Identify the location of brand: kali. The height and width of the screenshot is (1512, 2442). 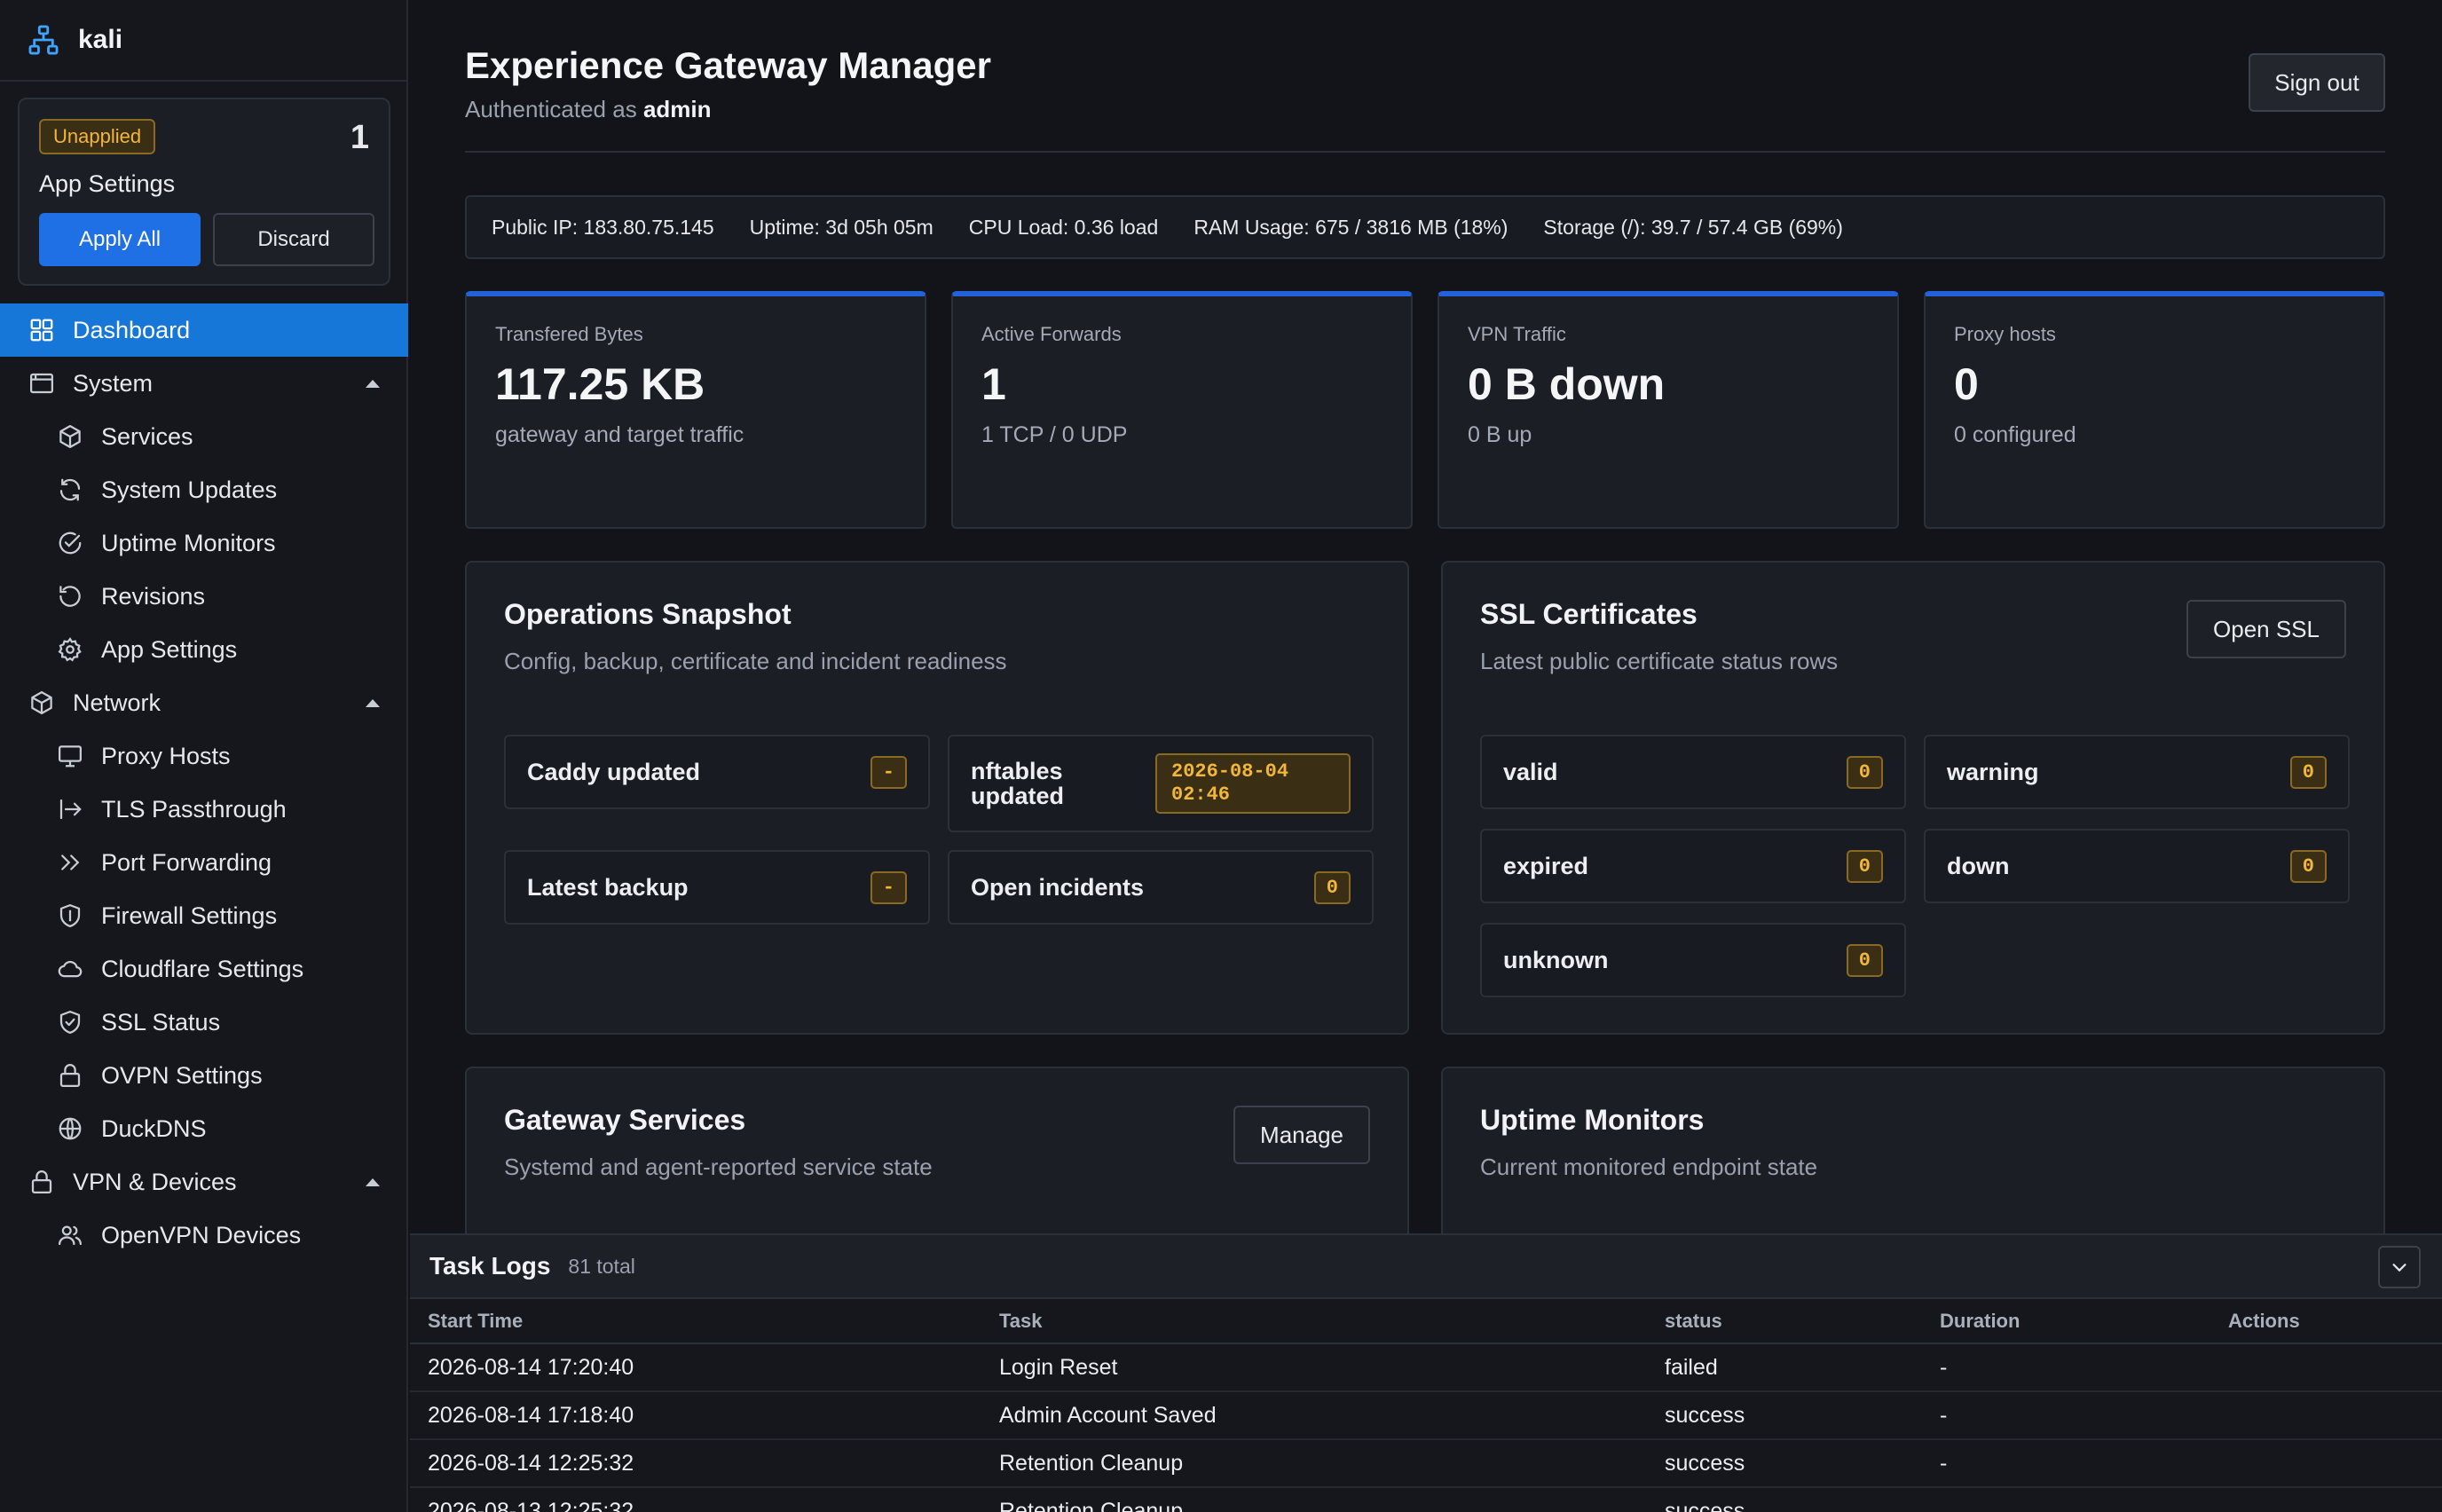
(203, 41).